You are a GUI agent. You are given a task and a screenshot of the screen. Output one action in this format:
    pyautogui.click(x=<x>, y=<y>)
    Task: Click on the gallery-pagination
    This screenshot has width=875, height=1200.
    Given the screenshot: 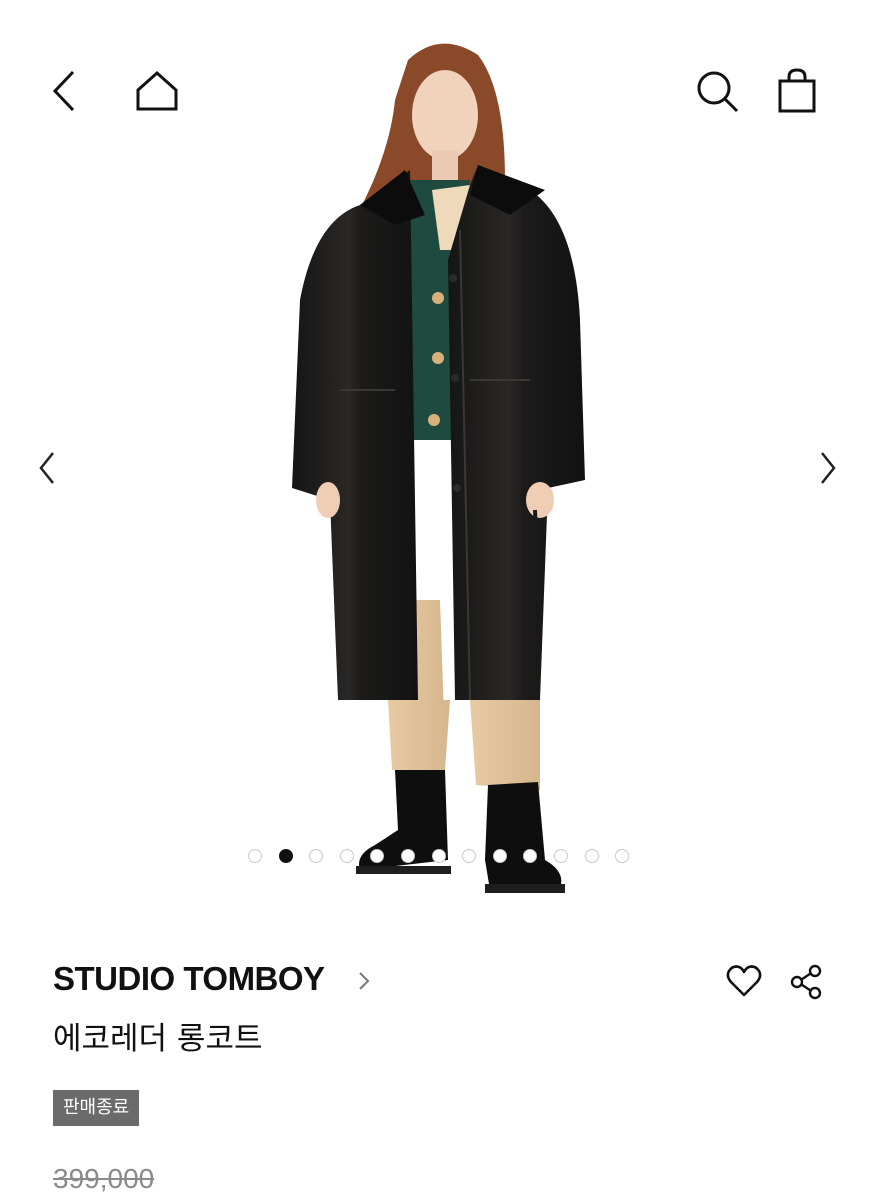 What is the action you would take?
    pyautogui.click(x=437, y=857)
    